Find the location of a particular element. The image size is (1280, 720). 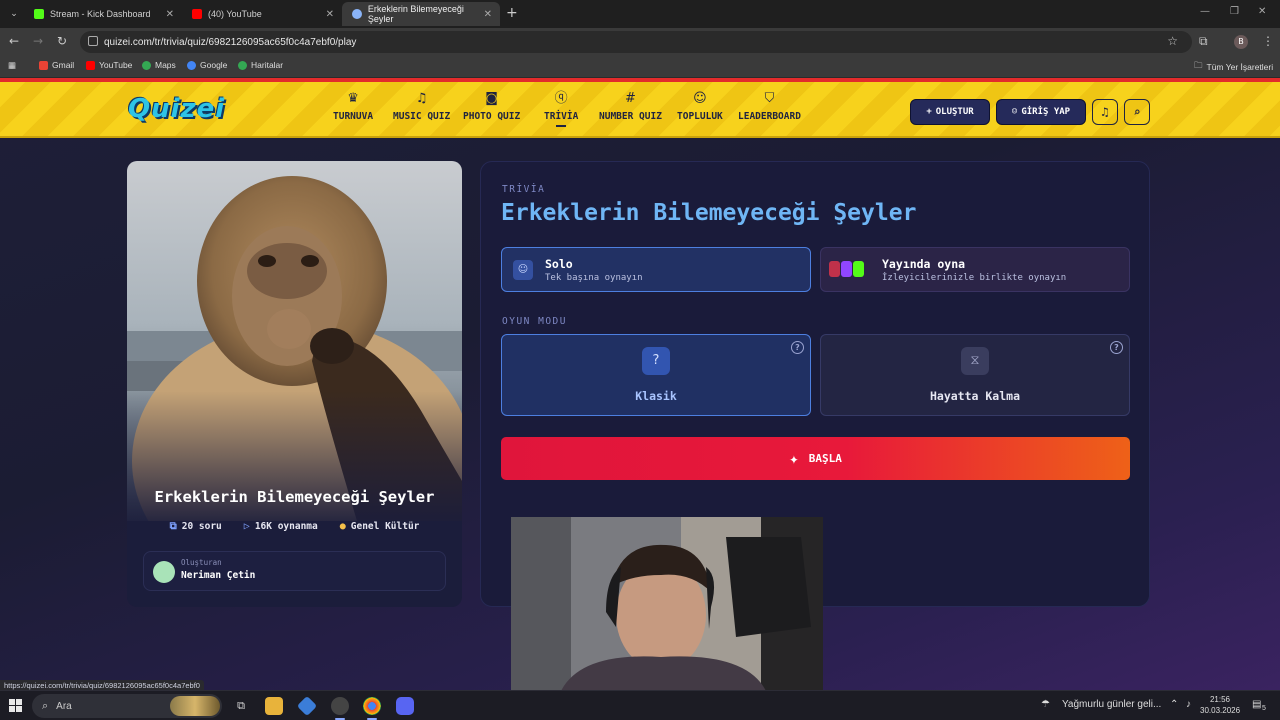

tab-title: Erkeklerin Bilemeyeceği Şeyler is located at coordinates (415, 14).